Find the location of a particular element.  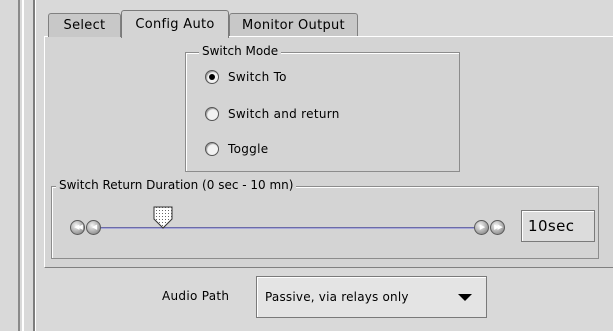

duration-value-field: 10sec is located at coordinates (558, 226).